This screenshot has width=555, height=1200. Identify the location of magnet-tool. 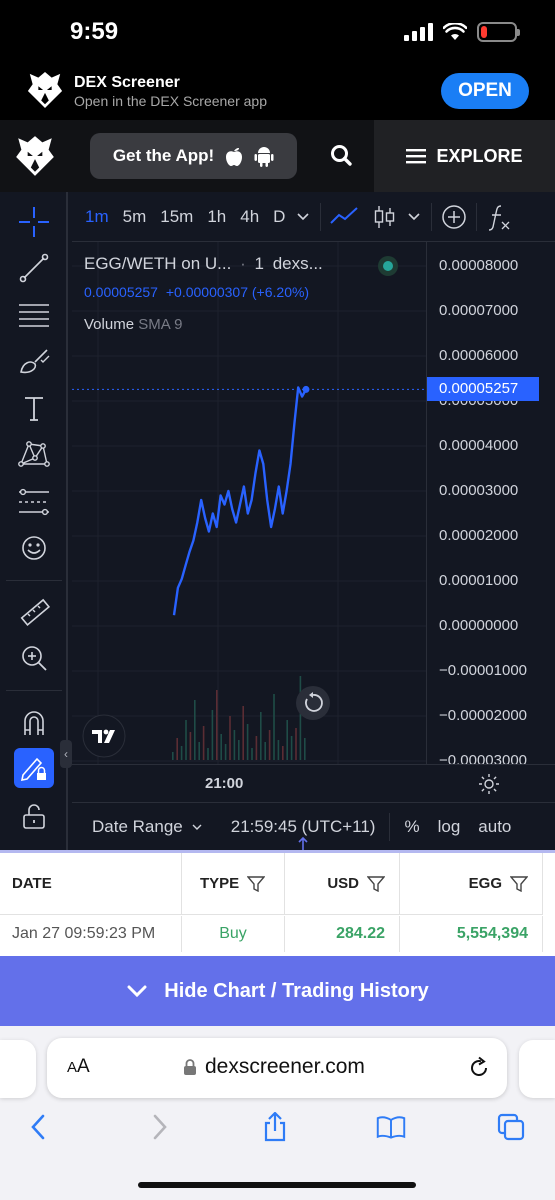
(34, 722).